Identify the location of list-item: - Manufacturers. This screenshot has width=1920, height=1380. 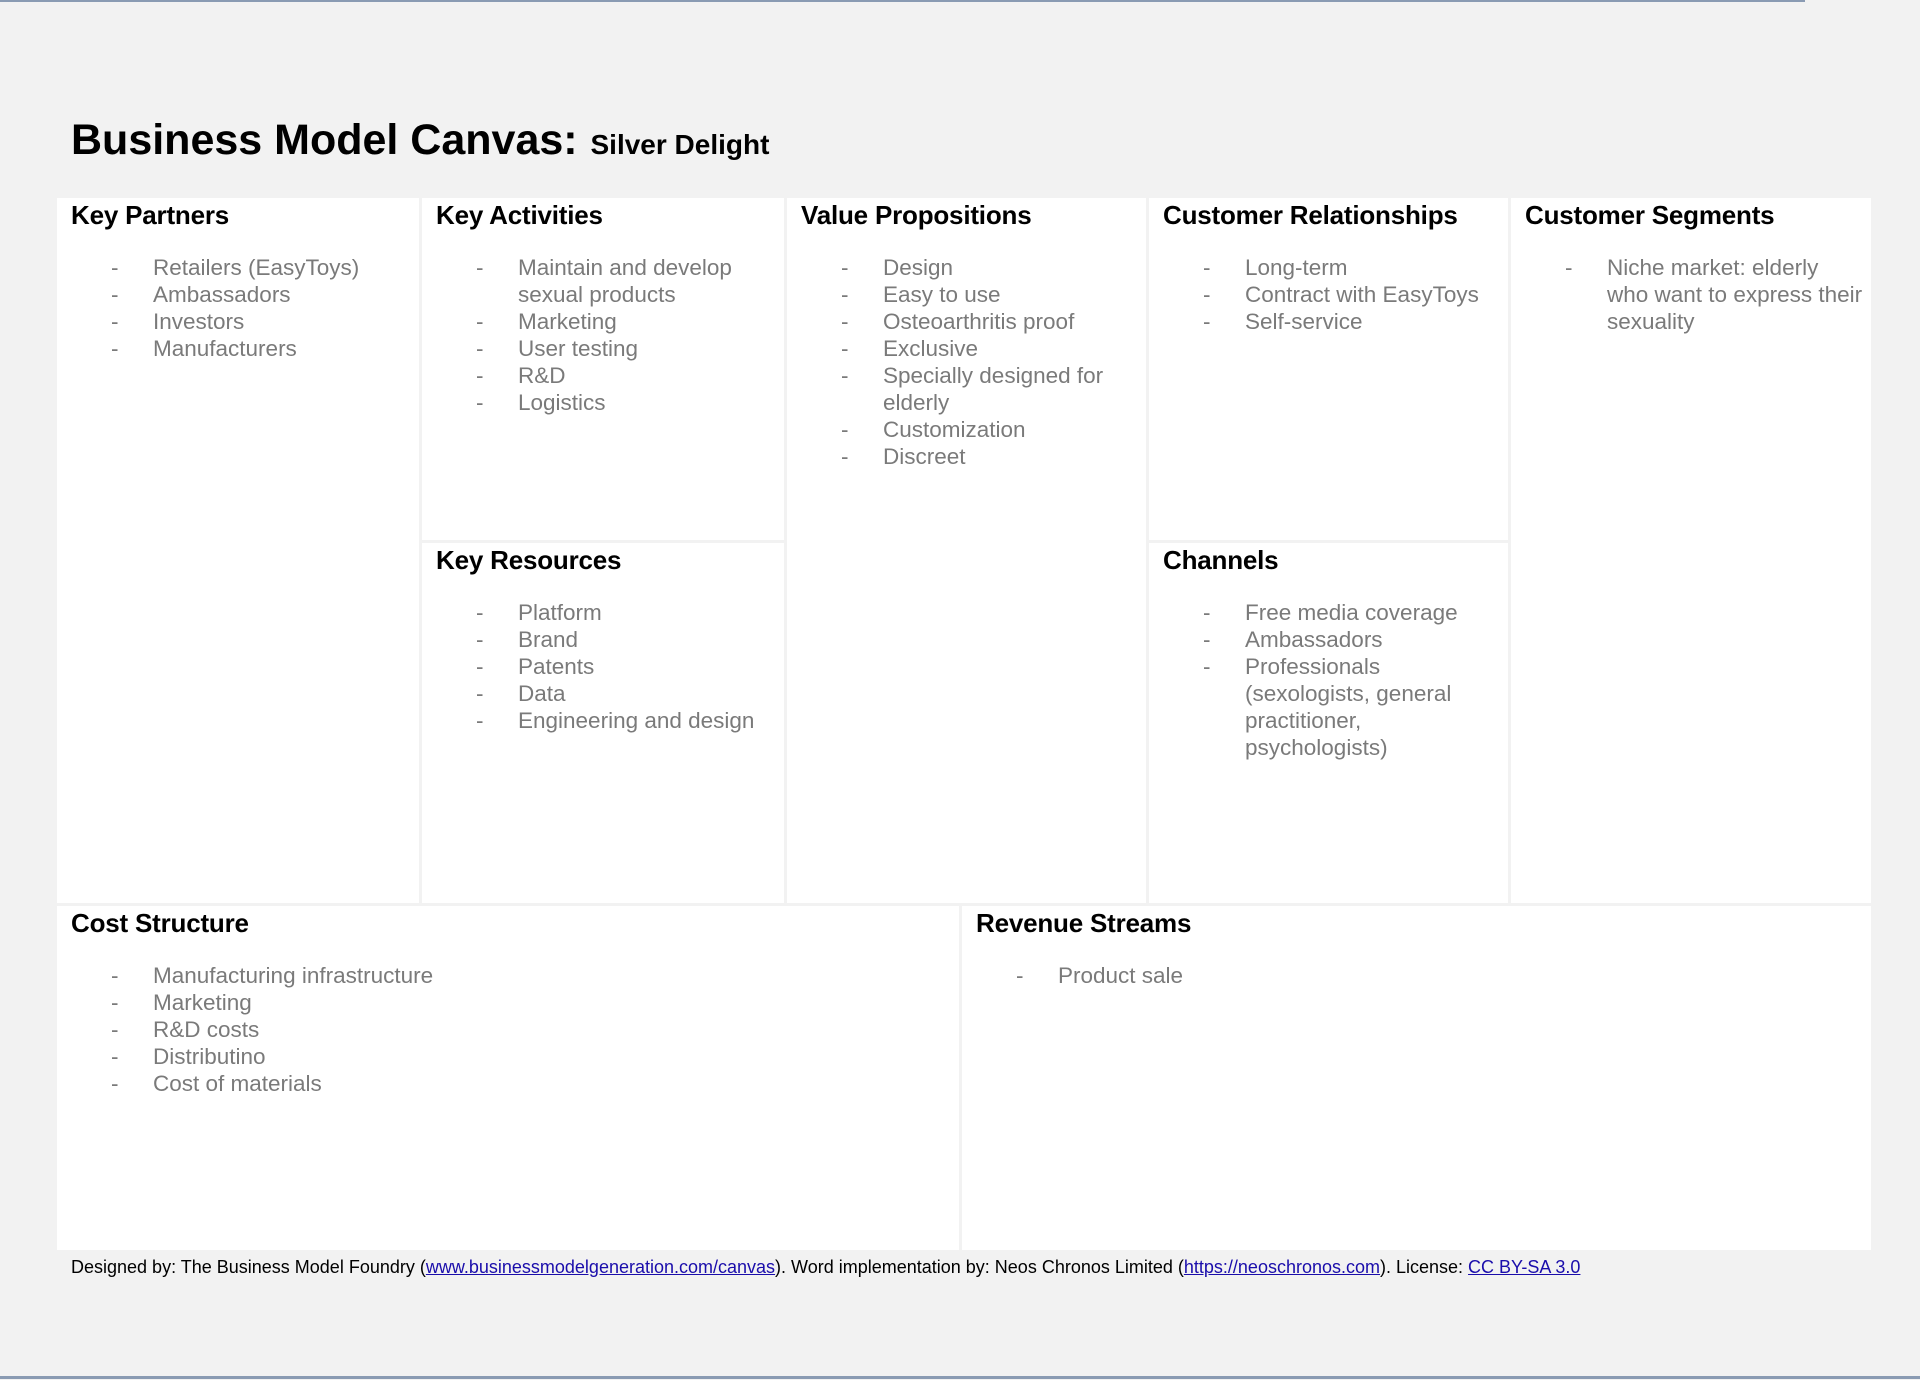
(261, 348).